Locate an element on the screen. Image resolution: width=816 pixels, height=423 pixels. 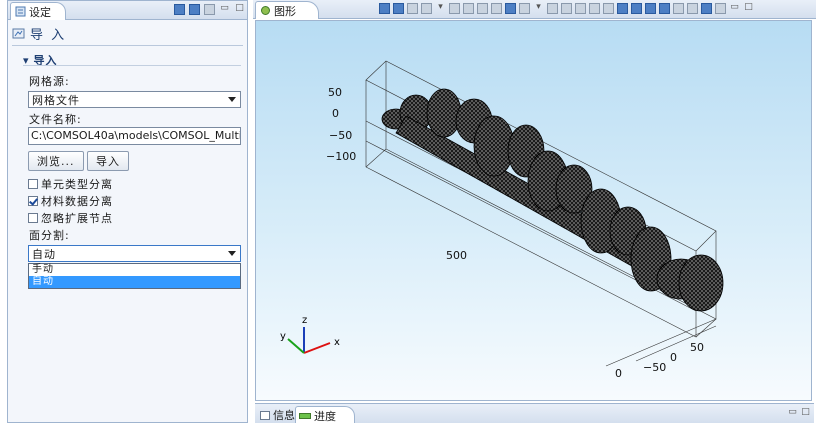
tab-progress: 进度 is located at coordinates (325, 414).